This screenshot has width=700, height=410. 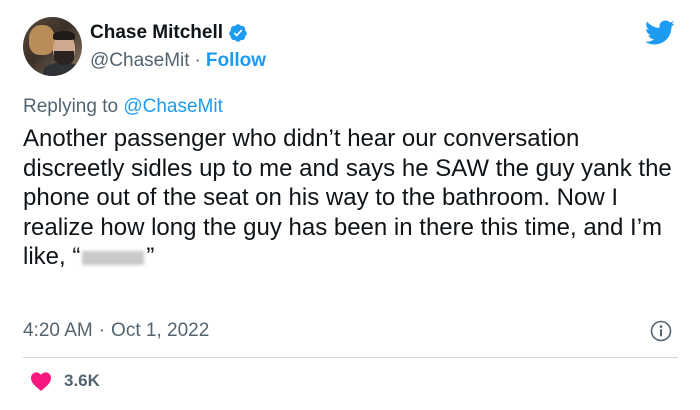 What do you see at coordinates (173, 106) in the screenshot?
I see `reply-mention-link: @ChaseMit` at bounding box center [173, 106].